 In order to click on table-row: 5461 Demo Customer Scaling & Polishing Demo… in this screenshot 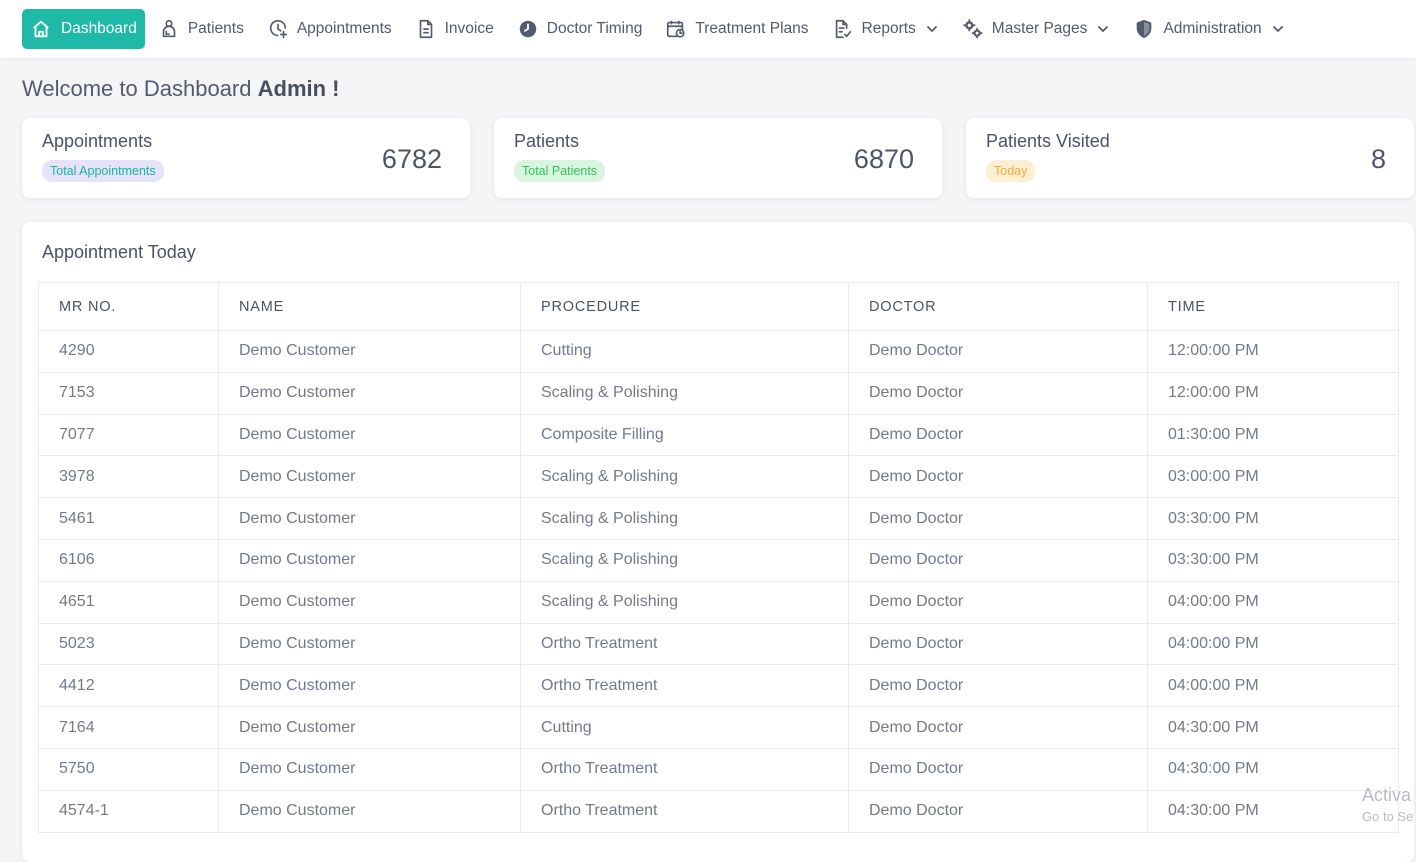, I will do `click(718, 518)`.